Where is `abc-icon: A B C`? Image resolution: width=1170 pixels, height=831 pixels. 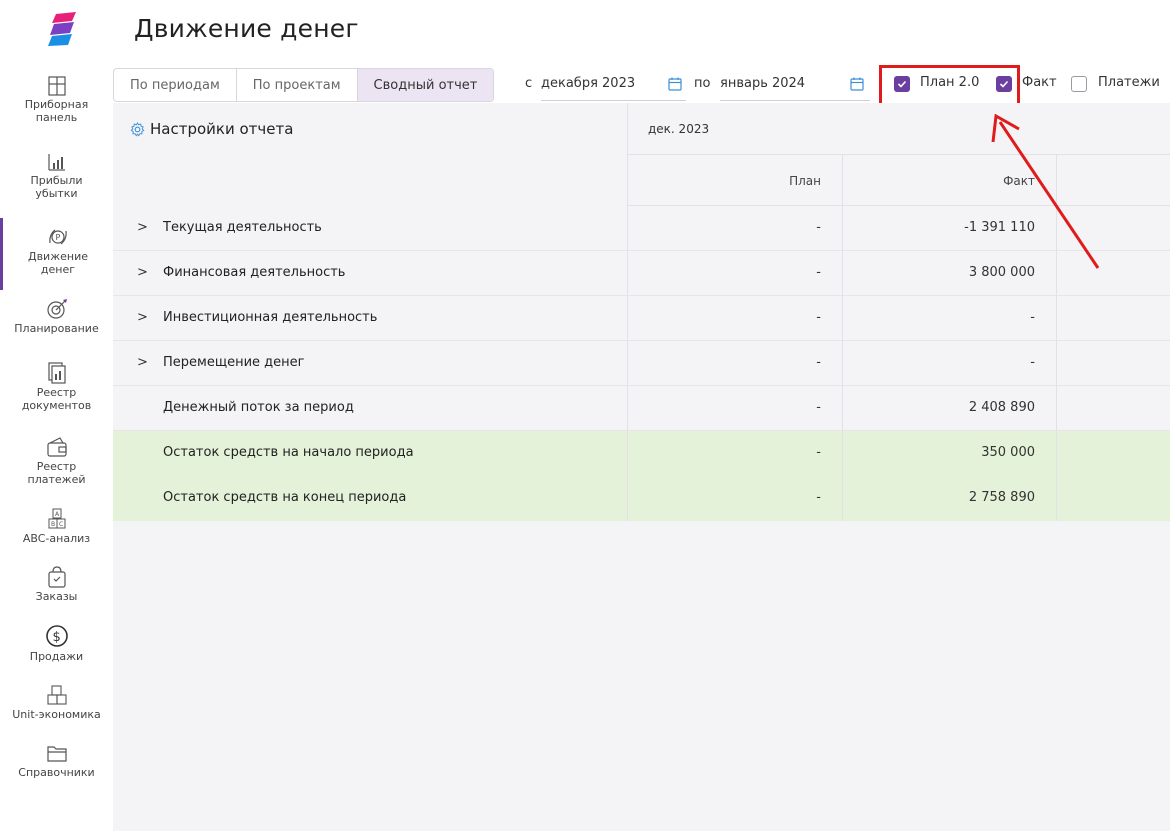
abc-icon: A B C is located at coordinates (56, 518).